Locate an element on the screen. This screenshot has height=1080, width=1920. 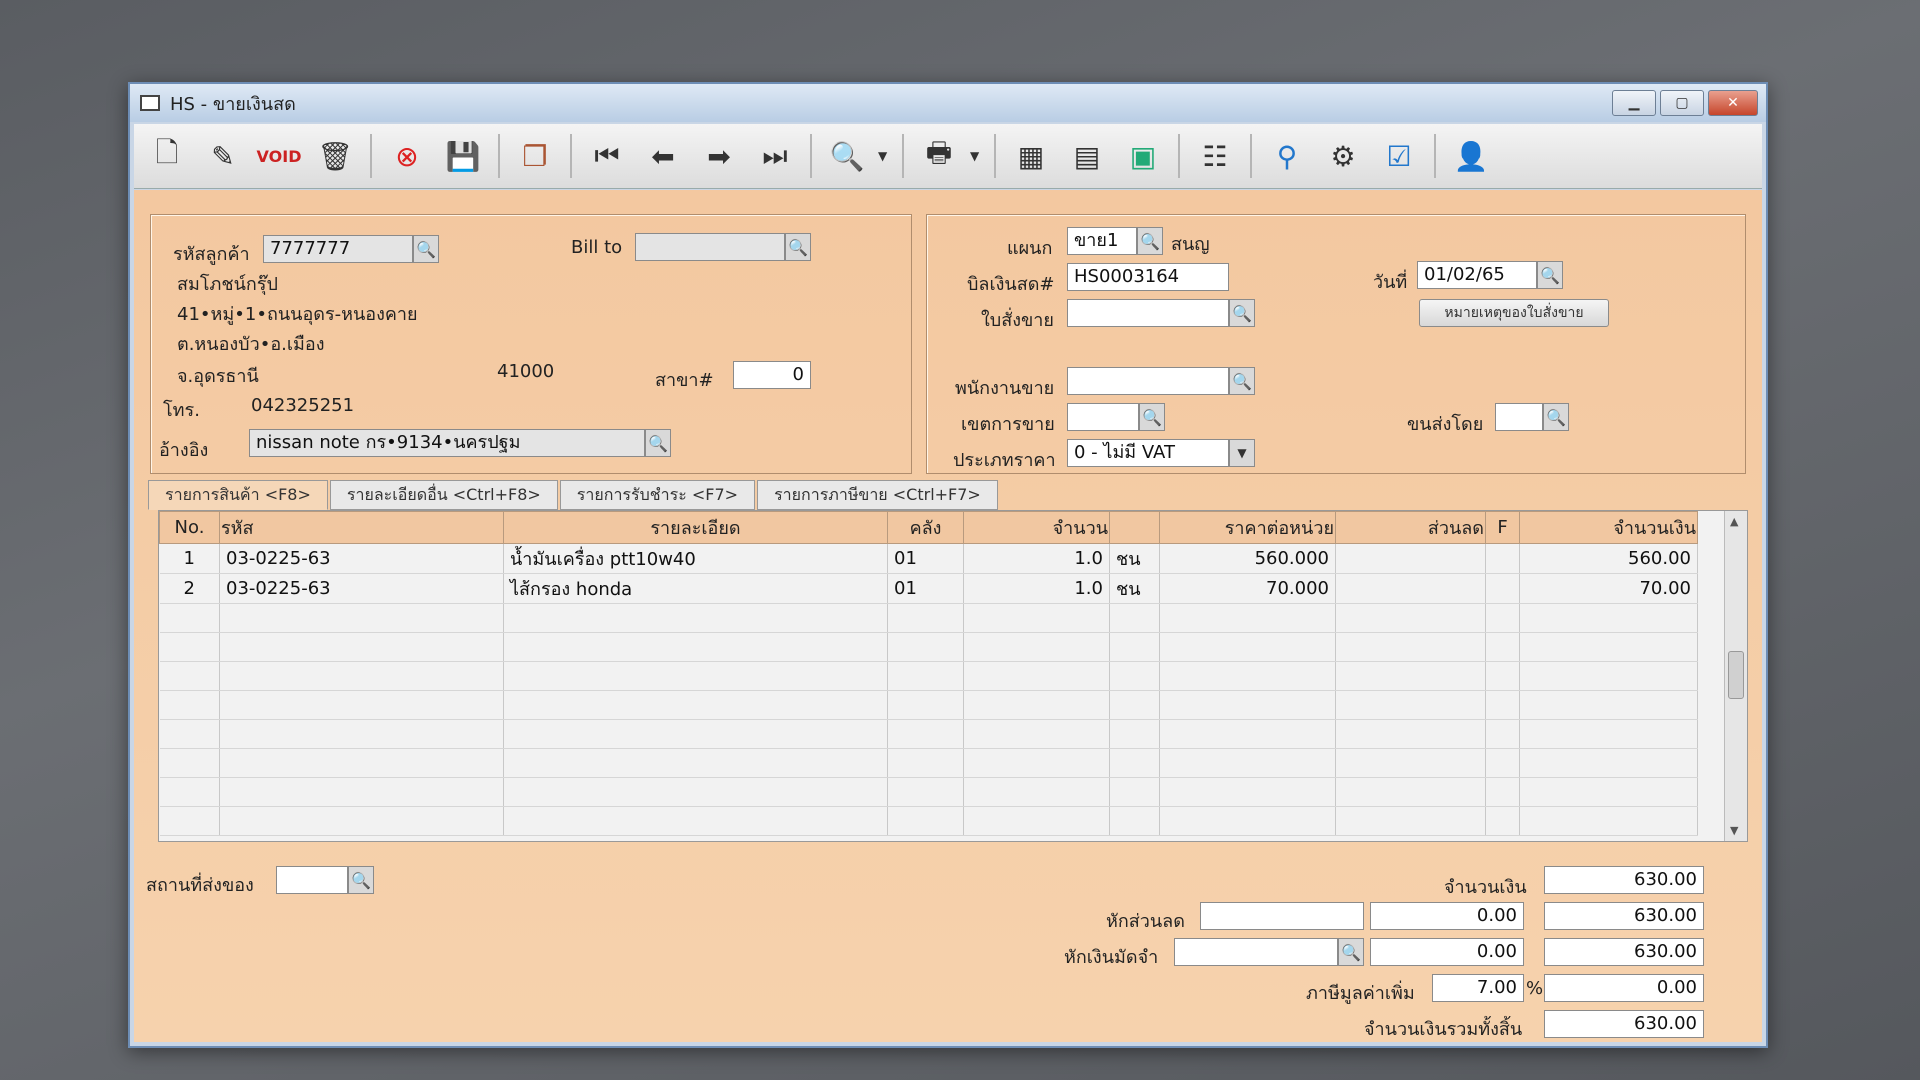
trash-icon: 🗑 is located at coordinates (335, 156).